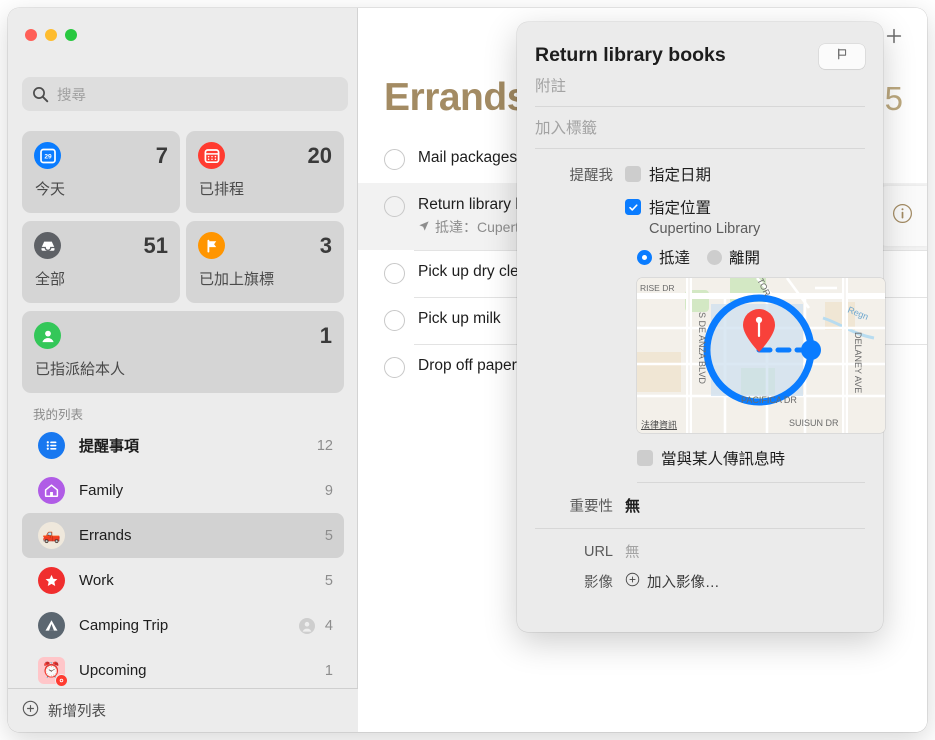  I want to click on date-checkbox, so click(633, 174).